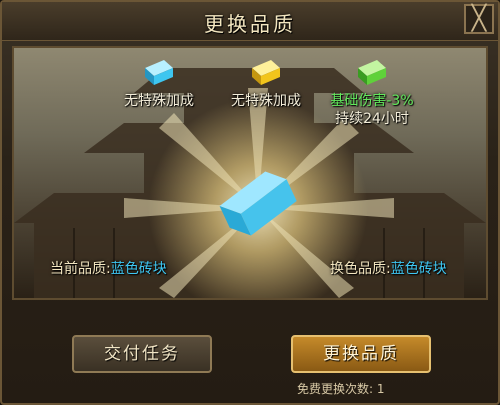 The height and width of the screenshot is (405, 500). I want to click on title-bar: 更换品质 ╳, so click(250, 21).